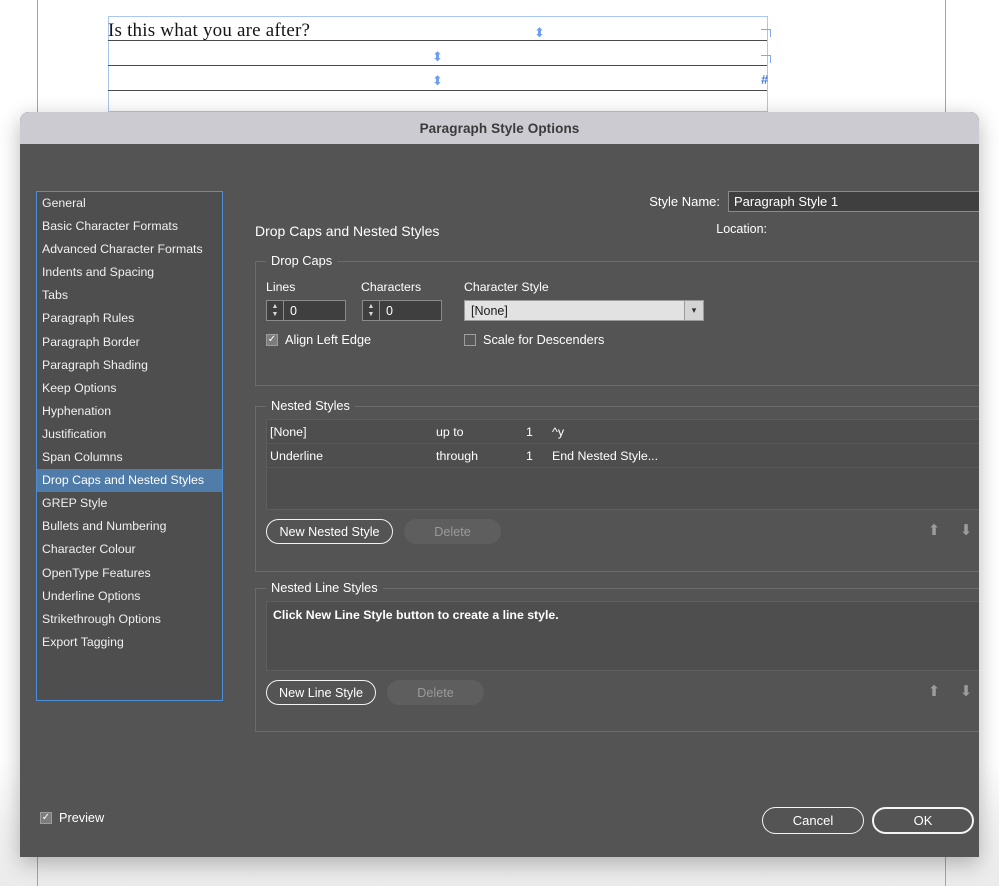 The height and width of the screenshot is (886, 999). Describe the element at coordinates (481, 432) in the screenshot. I see `nested-style-relation: up to` at that location.